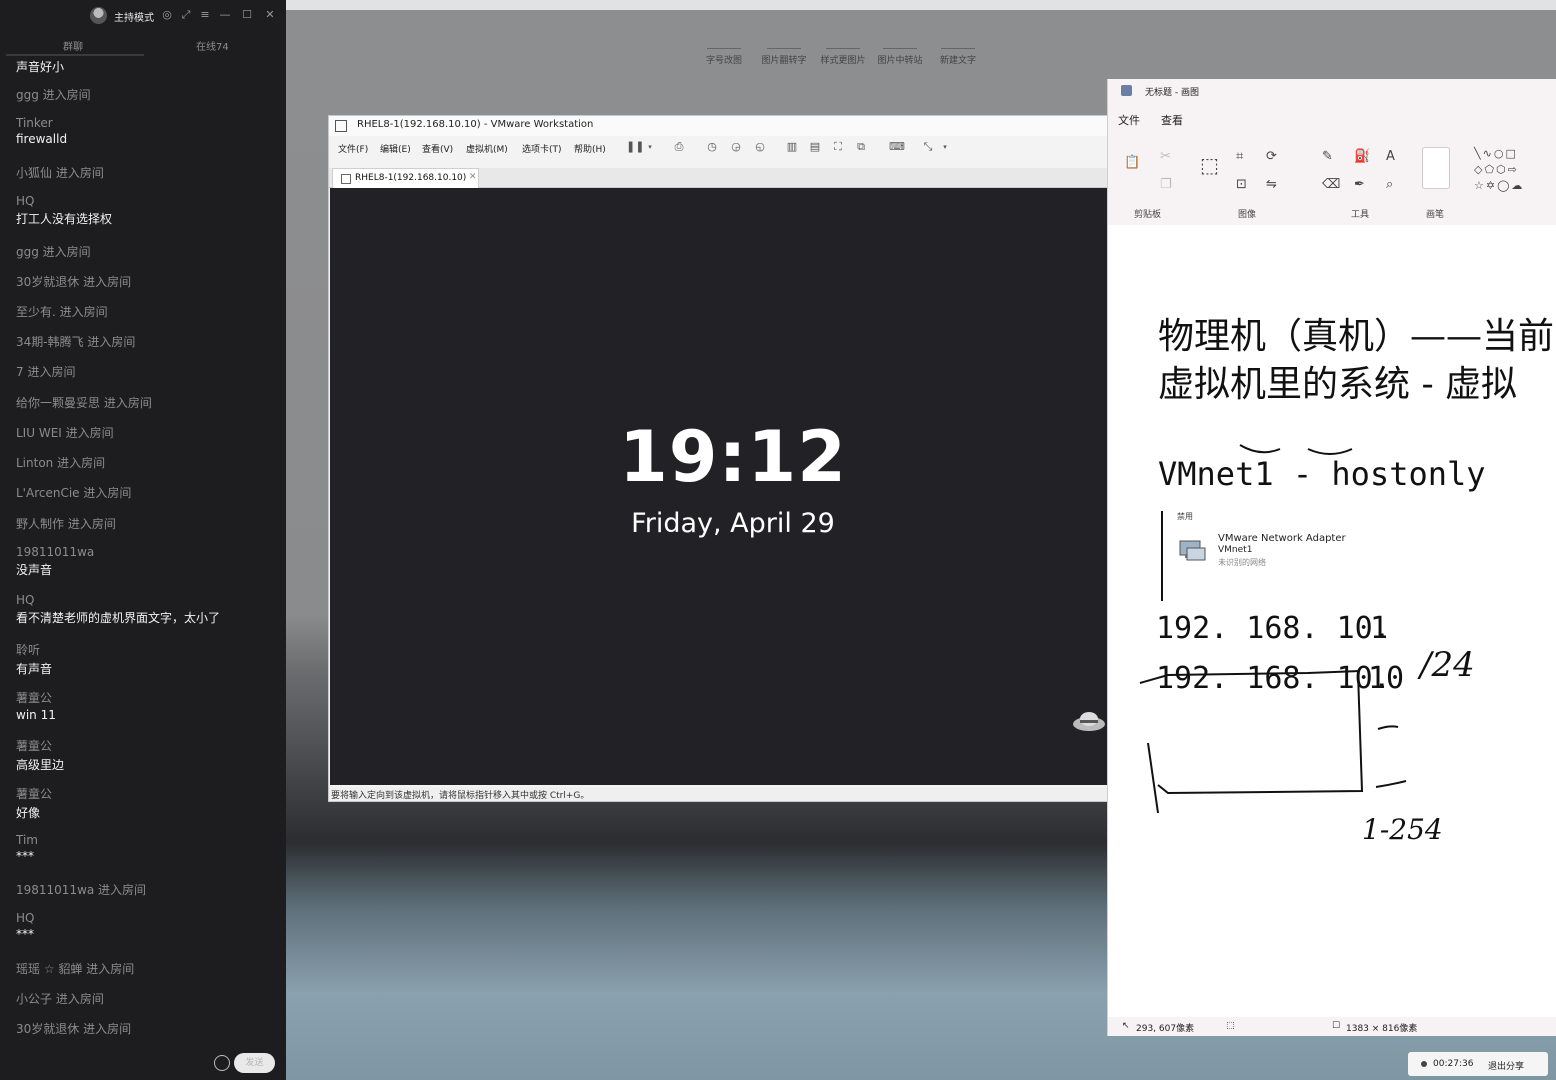  I want to click on stretch-icon: ⤡, so click(928, 147).